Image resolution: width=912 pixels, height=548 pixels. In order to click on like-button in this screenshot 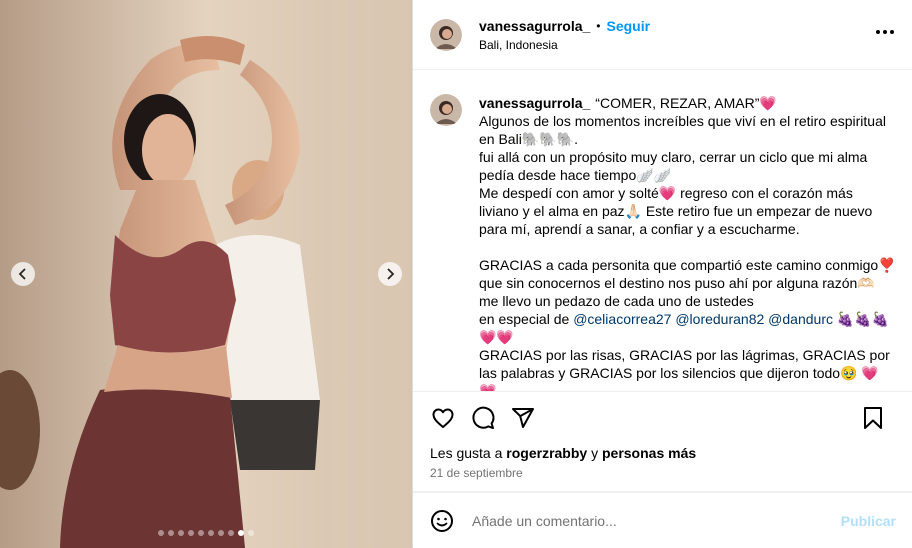, I will do `click(443, 418)`.